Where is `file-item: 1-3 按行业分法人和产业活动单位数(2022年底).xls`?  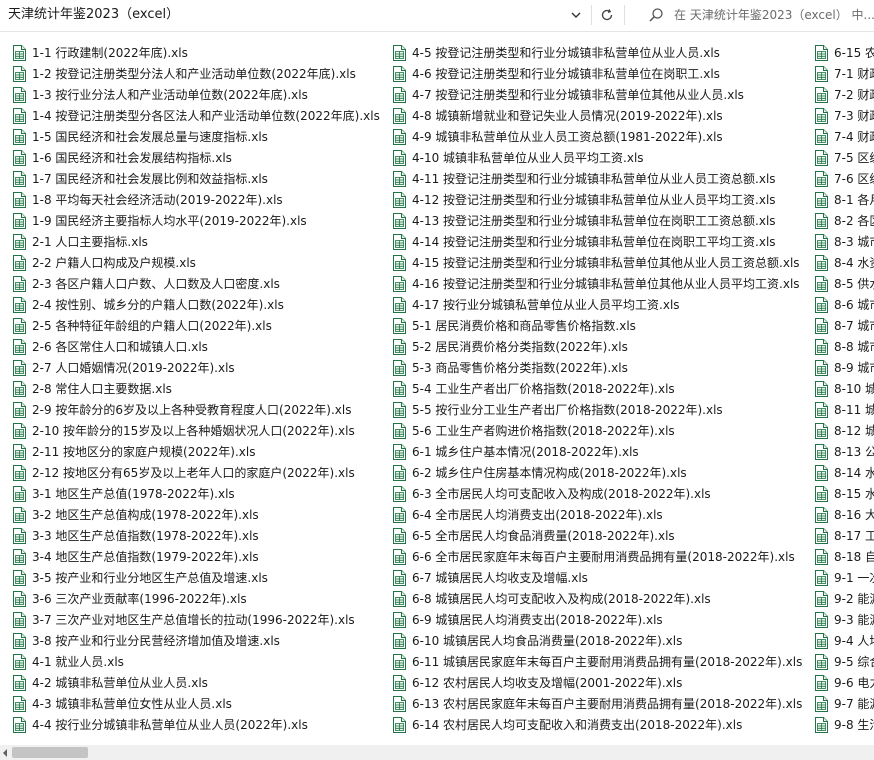 file-item: 1-3 按行业分法人和产业活动单位数(2022年底).xls is located at coordinates (194, 94).